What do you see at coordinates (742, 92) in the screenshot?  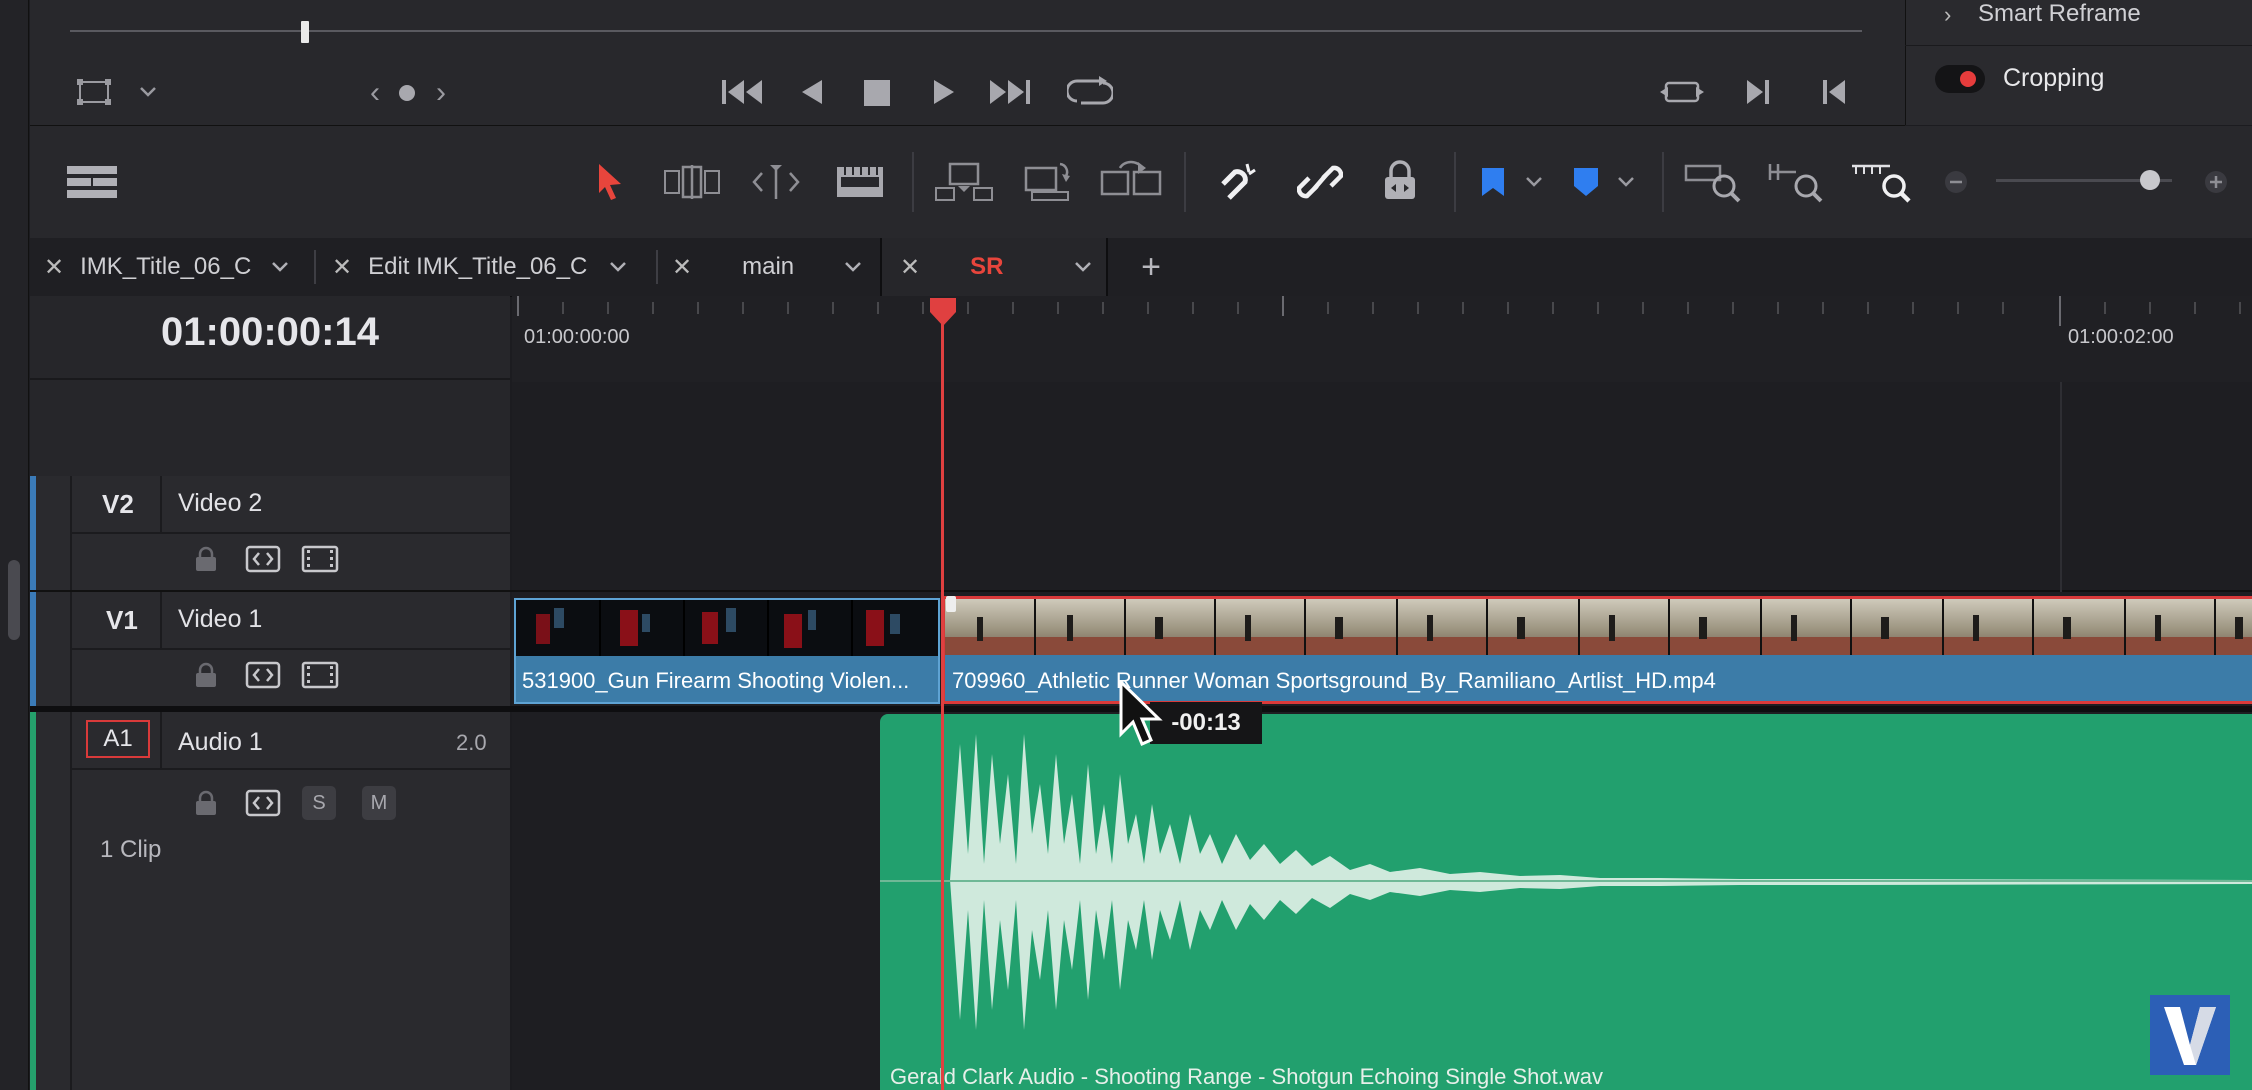 I see `go-to-start-icon` at bounding box center [742, 92].